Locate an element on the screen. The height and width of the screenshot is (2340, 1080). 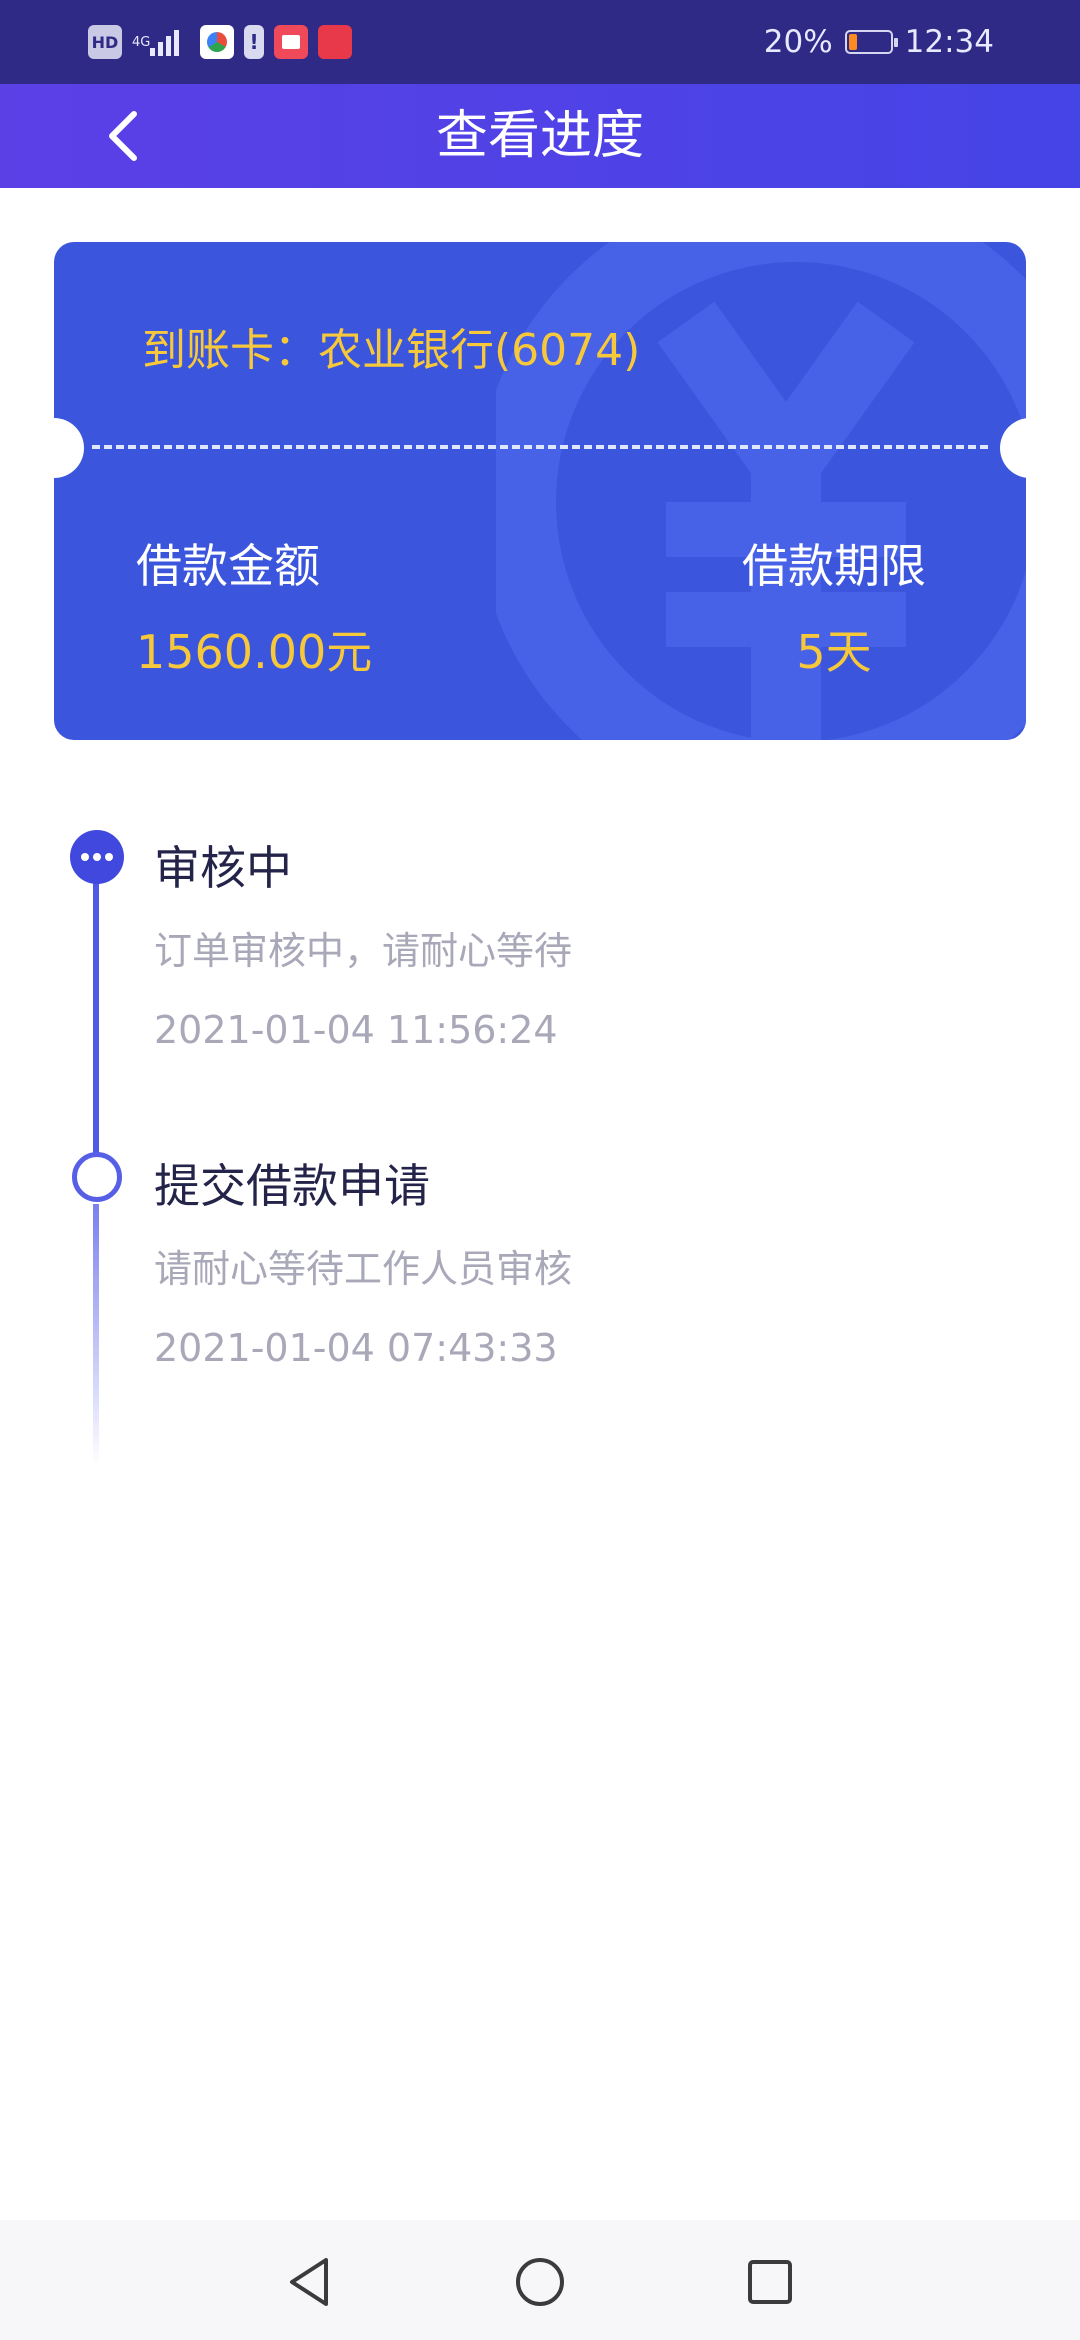
network-4g-icon: 4G is located at coordinates (161, 42).